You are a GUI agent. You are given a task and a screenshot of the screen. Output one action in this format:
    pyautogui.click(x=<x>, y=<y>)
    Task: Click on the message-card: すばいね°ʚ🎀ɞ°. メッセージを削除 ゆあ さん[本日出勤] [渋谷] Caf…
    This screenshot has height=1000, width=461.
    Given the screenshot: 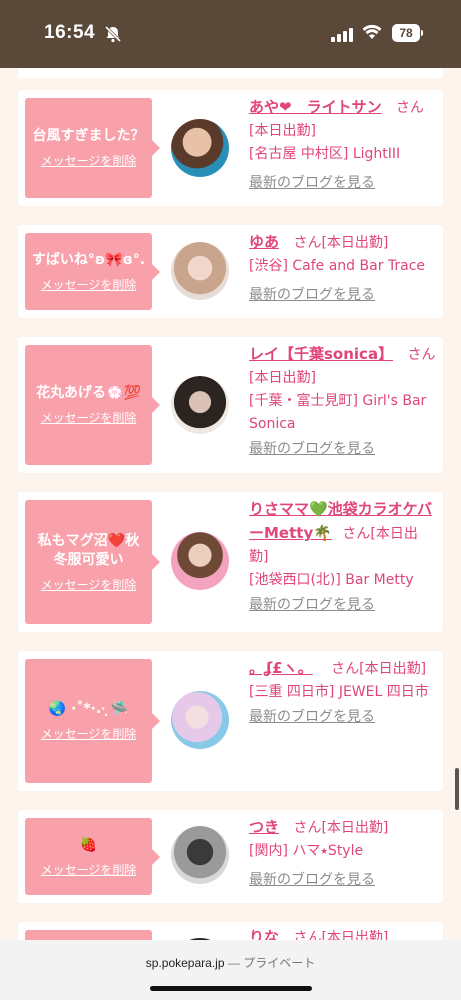 What is the action you would take?
    pyautogui.click(x=230, y=271)
    